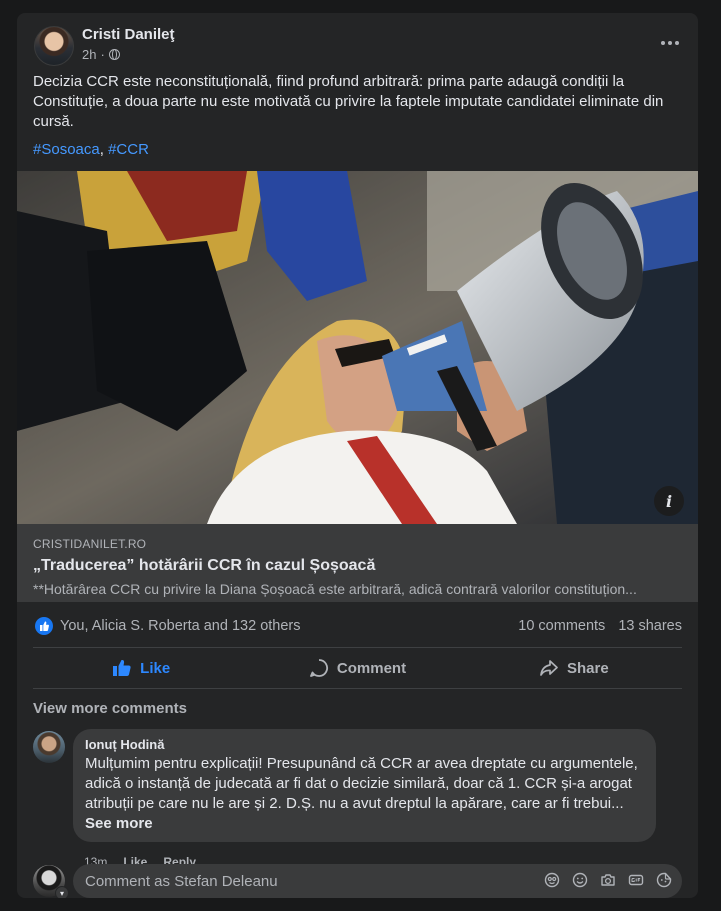  I want to click on author-name: Cristi Danileţ, so click(128, 34).